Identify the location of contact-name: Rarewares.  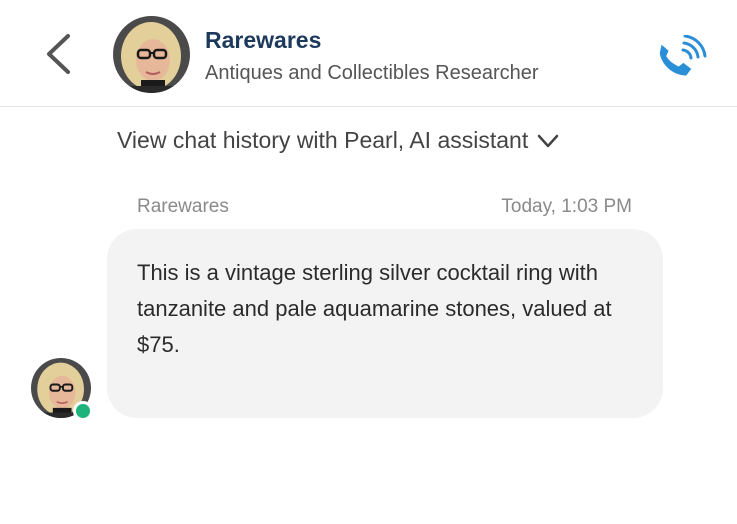
(263, 40).